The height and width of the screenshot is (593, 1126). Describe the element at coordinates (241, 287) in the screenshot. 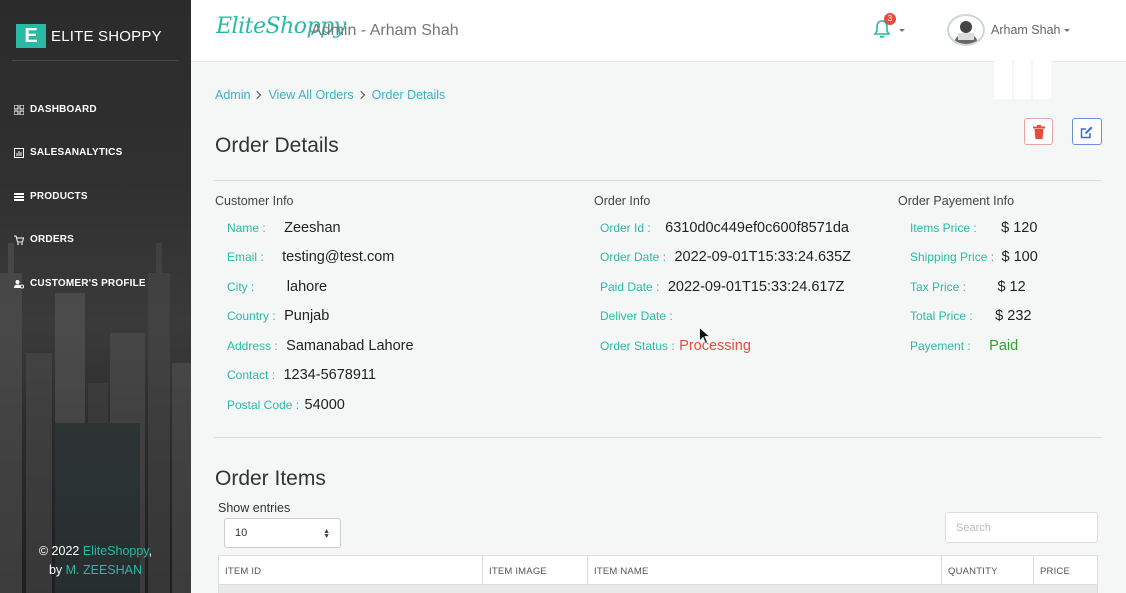

I see `field-label: City :` at that location.